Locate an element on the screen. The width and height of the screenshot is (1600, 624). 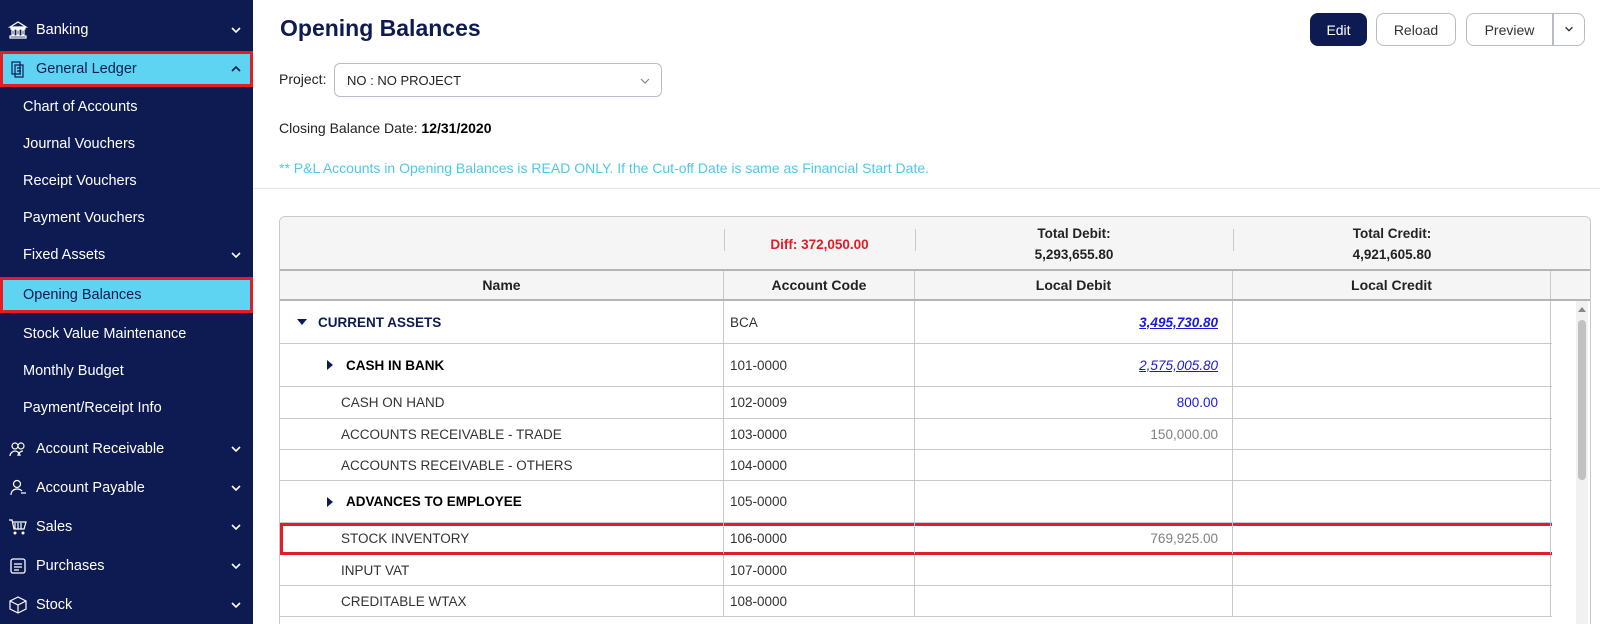
sidebar-item-label: Journal Vouchers is located at coordinates (79, 144).